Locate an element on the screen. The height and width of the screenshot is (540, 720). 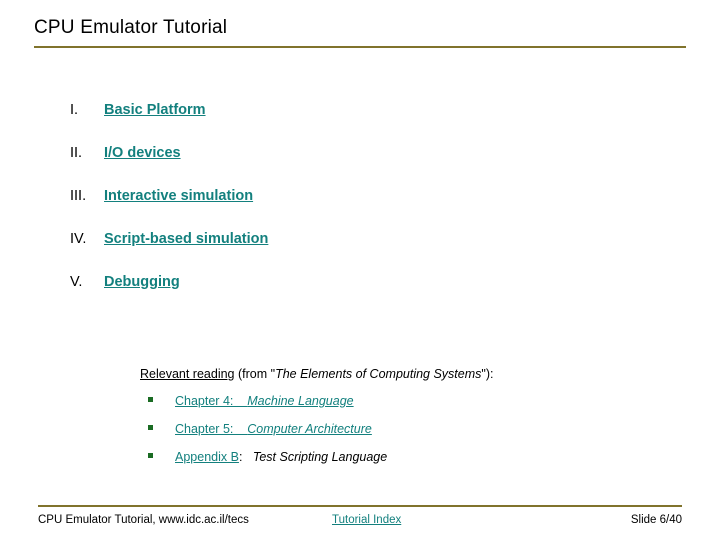
reading-link-chapter-5: Chapter 5: Computer Architecture is located at coordinates (273, 429).